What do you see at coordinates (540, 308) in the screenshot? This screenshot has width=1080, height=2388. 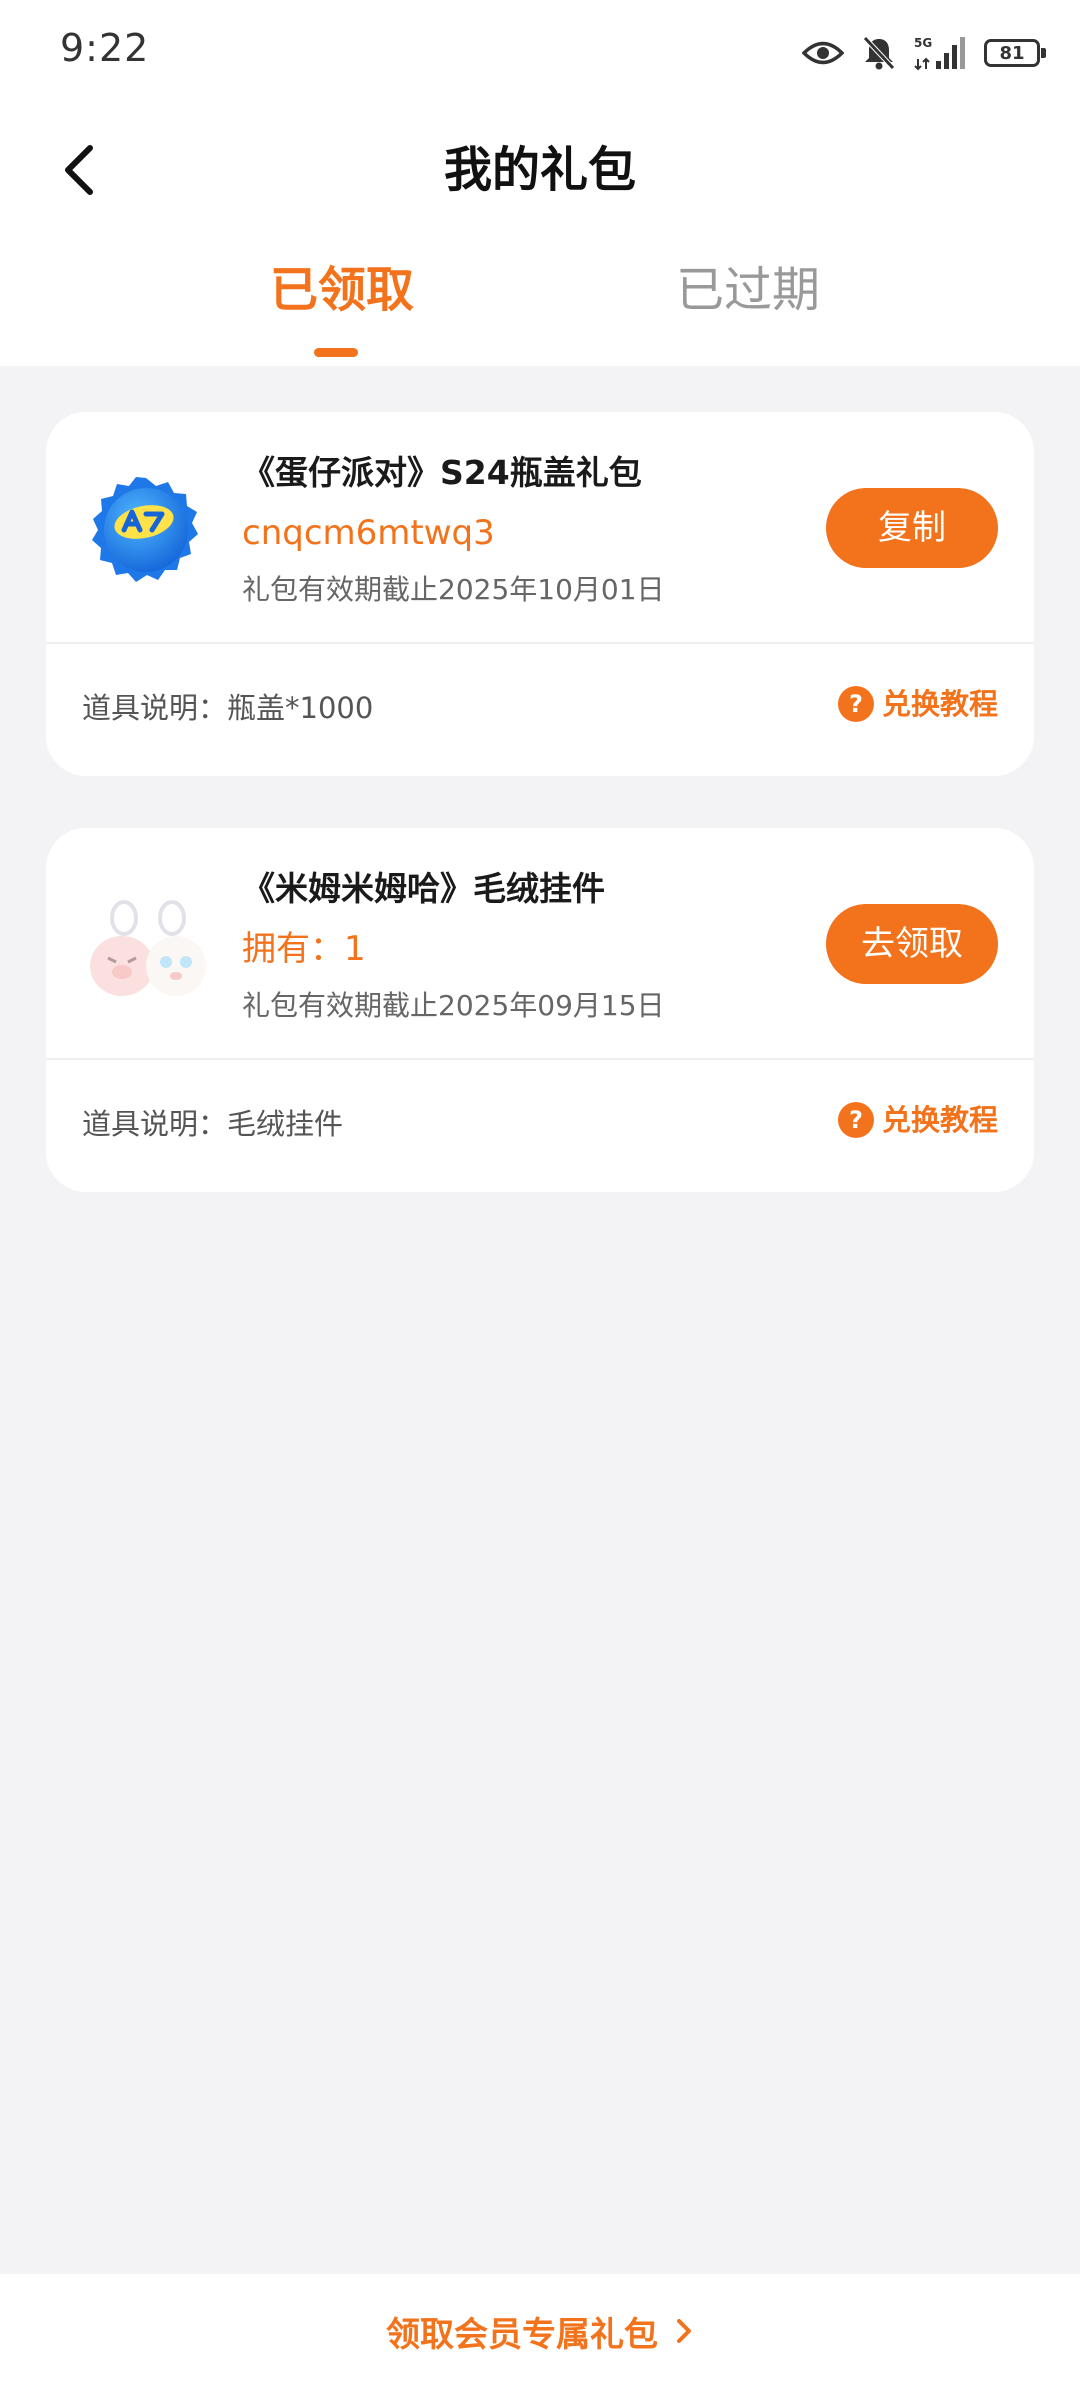 I see `tab-bar: 已领取 已过期` at bounding box center [540, 308].